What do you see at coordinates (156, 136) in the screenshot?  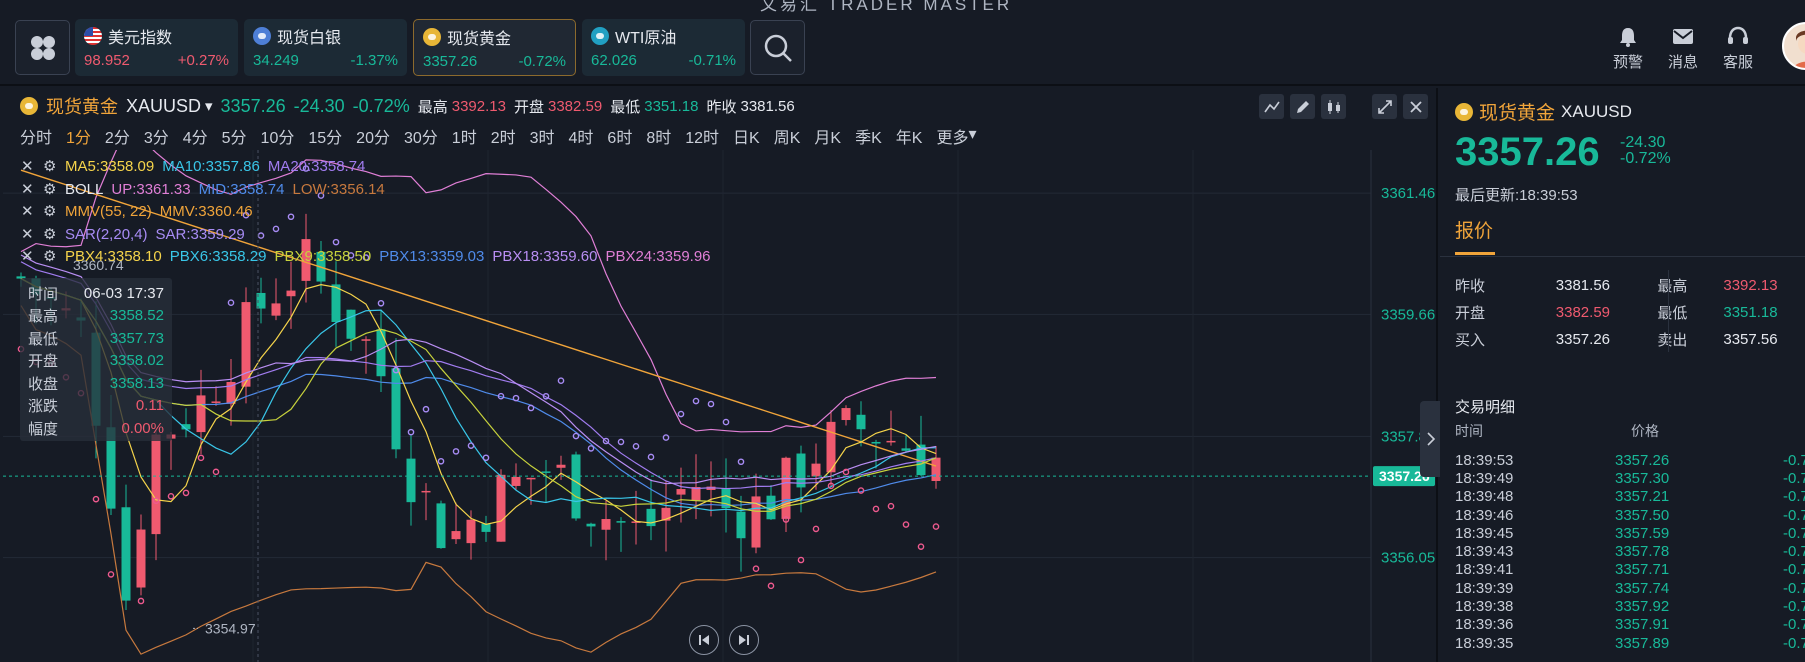 I see `interval-tab: 3分` at bounding box center [156, 136].